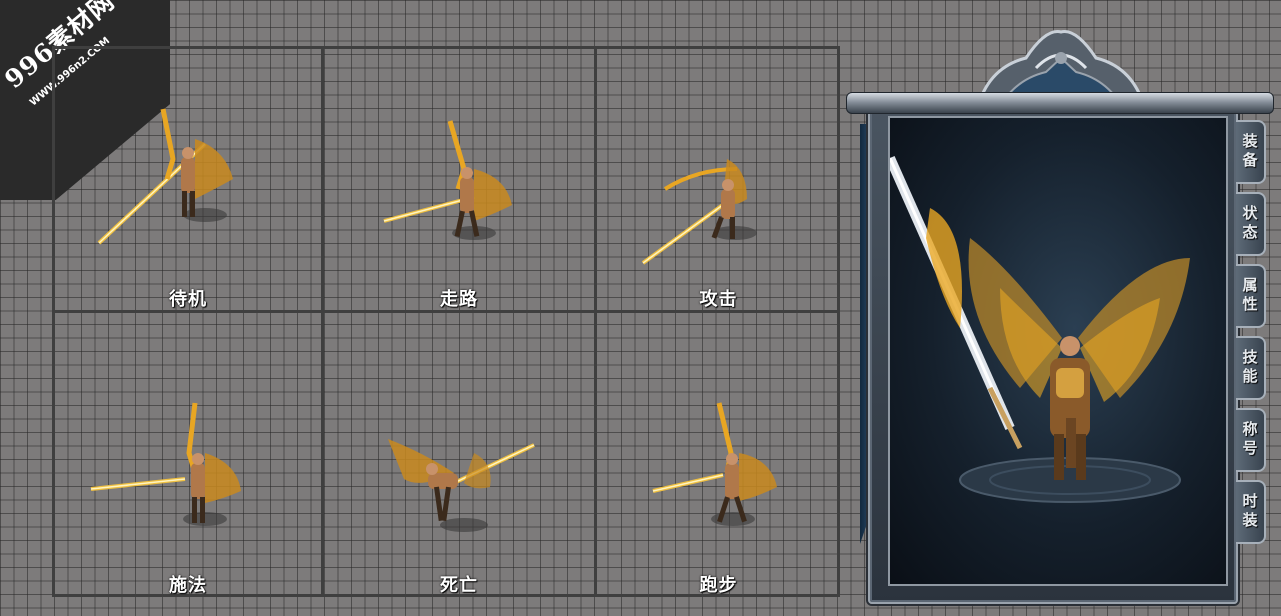 The image size is (1281, 616). I want to click on tab-label: 属性, so click(1249, 296).